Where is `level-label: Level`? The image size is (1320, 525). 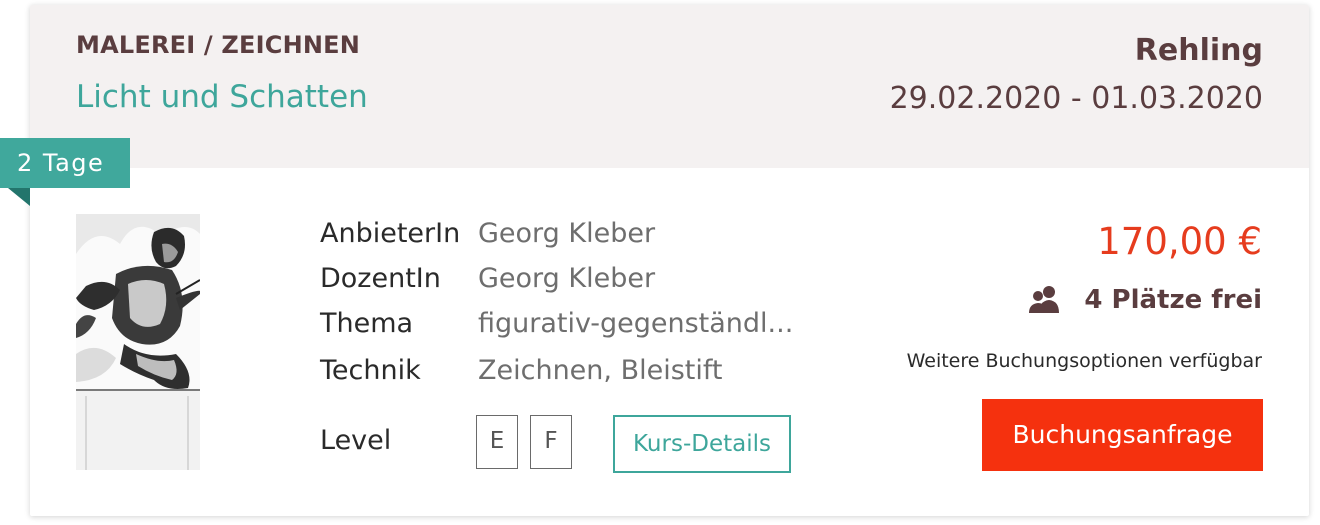
level-label: Level is located at coordinates (356, 440).